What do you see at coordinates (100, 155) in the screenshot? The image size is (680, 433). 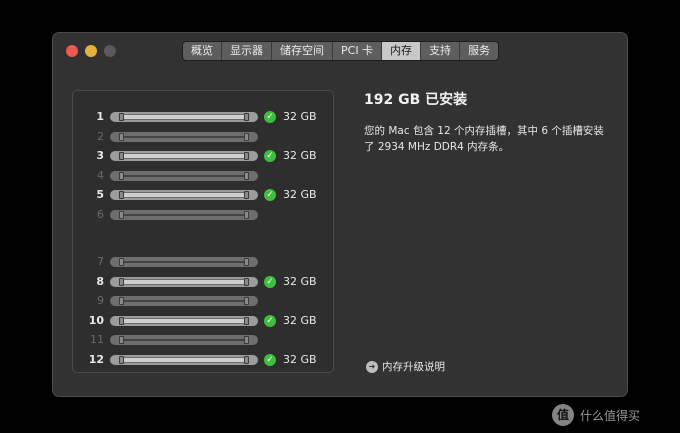 I see `slot-number: 3` at bounding box center [100, 155].